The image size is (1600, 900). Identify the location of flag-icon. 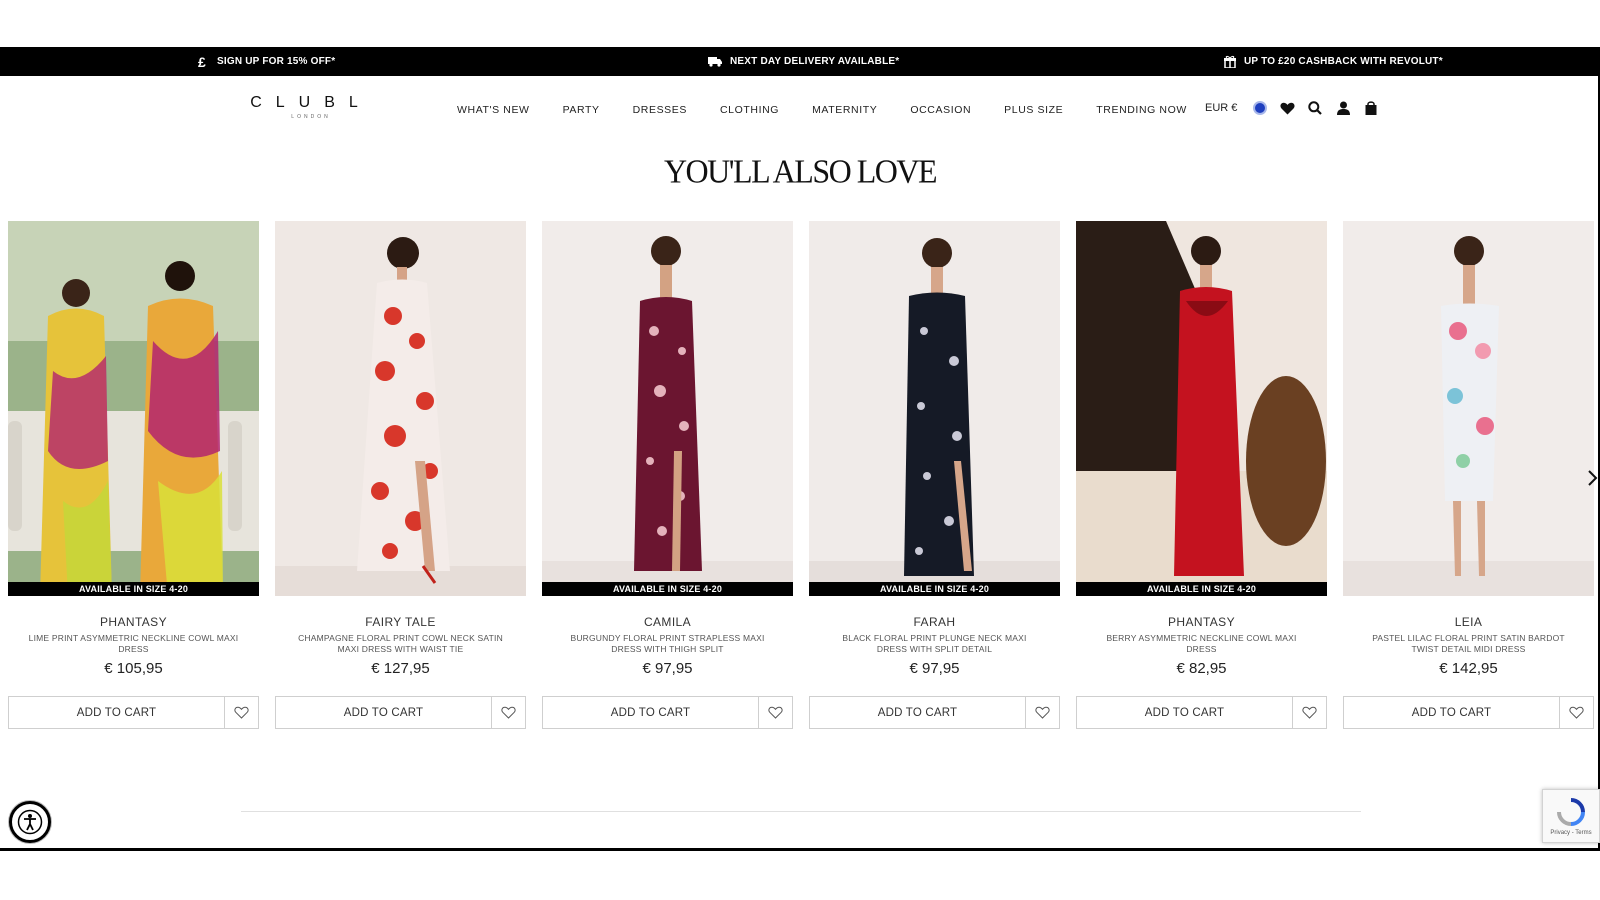
(1260, 108).